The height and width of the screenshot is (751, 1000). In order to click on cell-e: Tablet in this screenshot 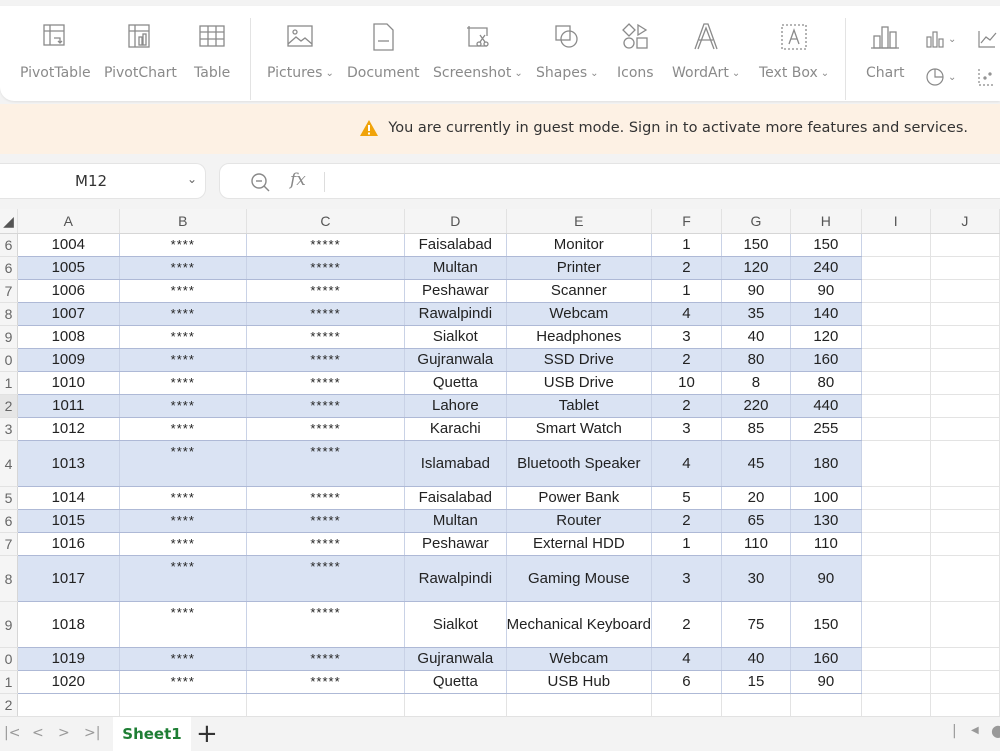, I will do `click(579, 406)`.